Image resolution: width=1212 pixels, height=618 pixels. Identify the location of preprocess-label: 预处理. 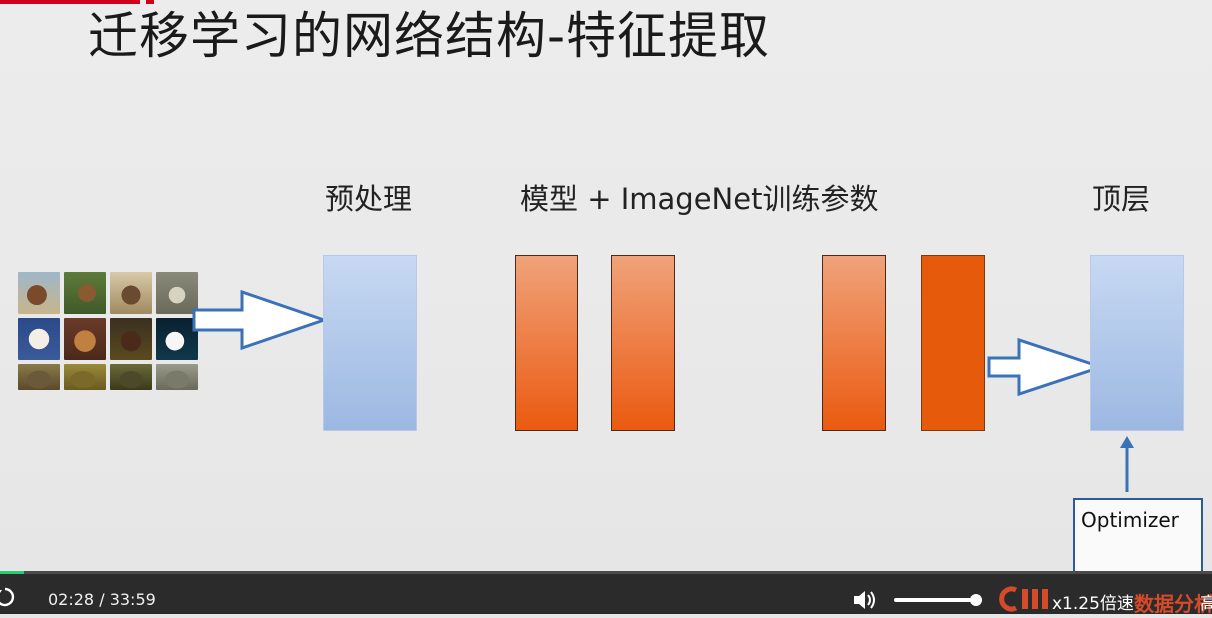
(369, 199).